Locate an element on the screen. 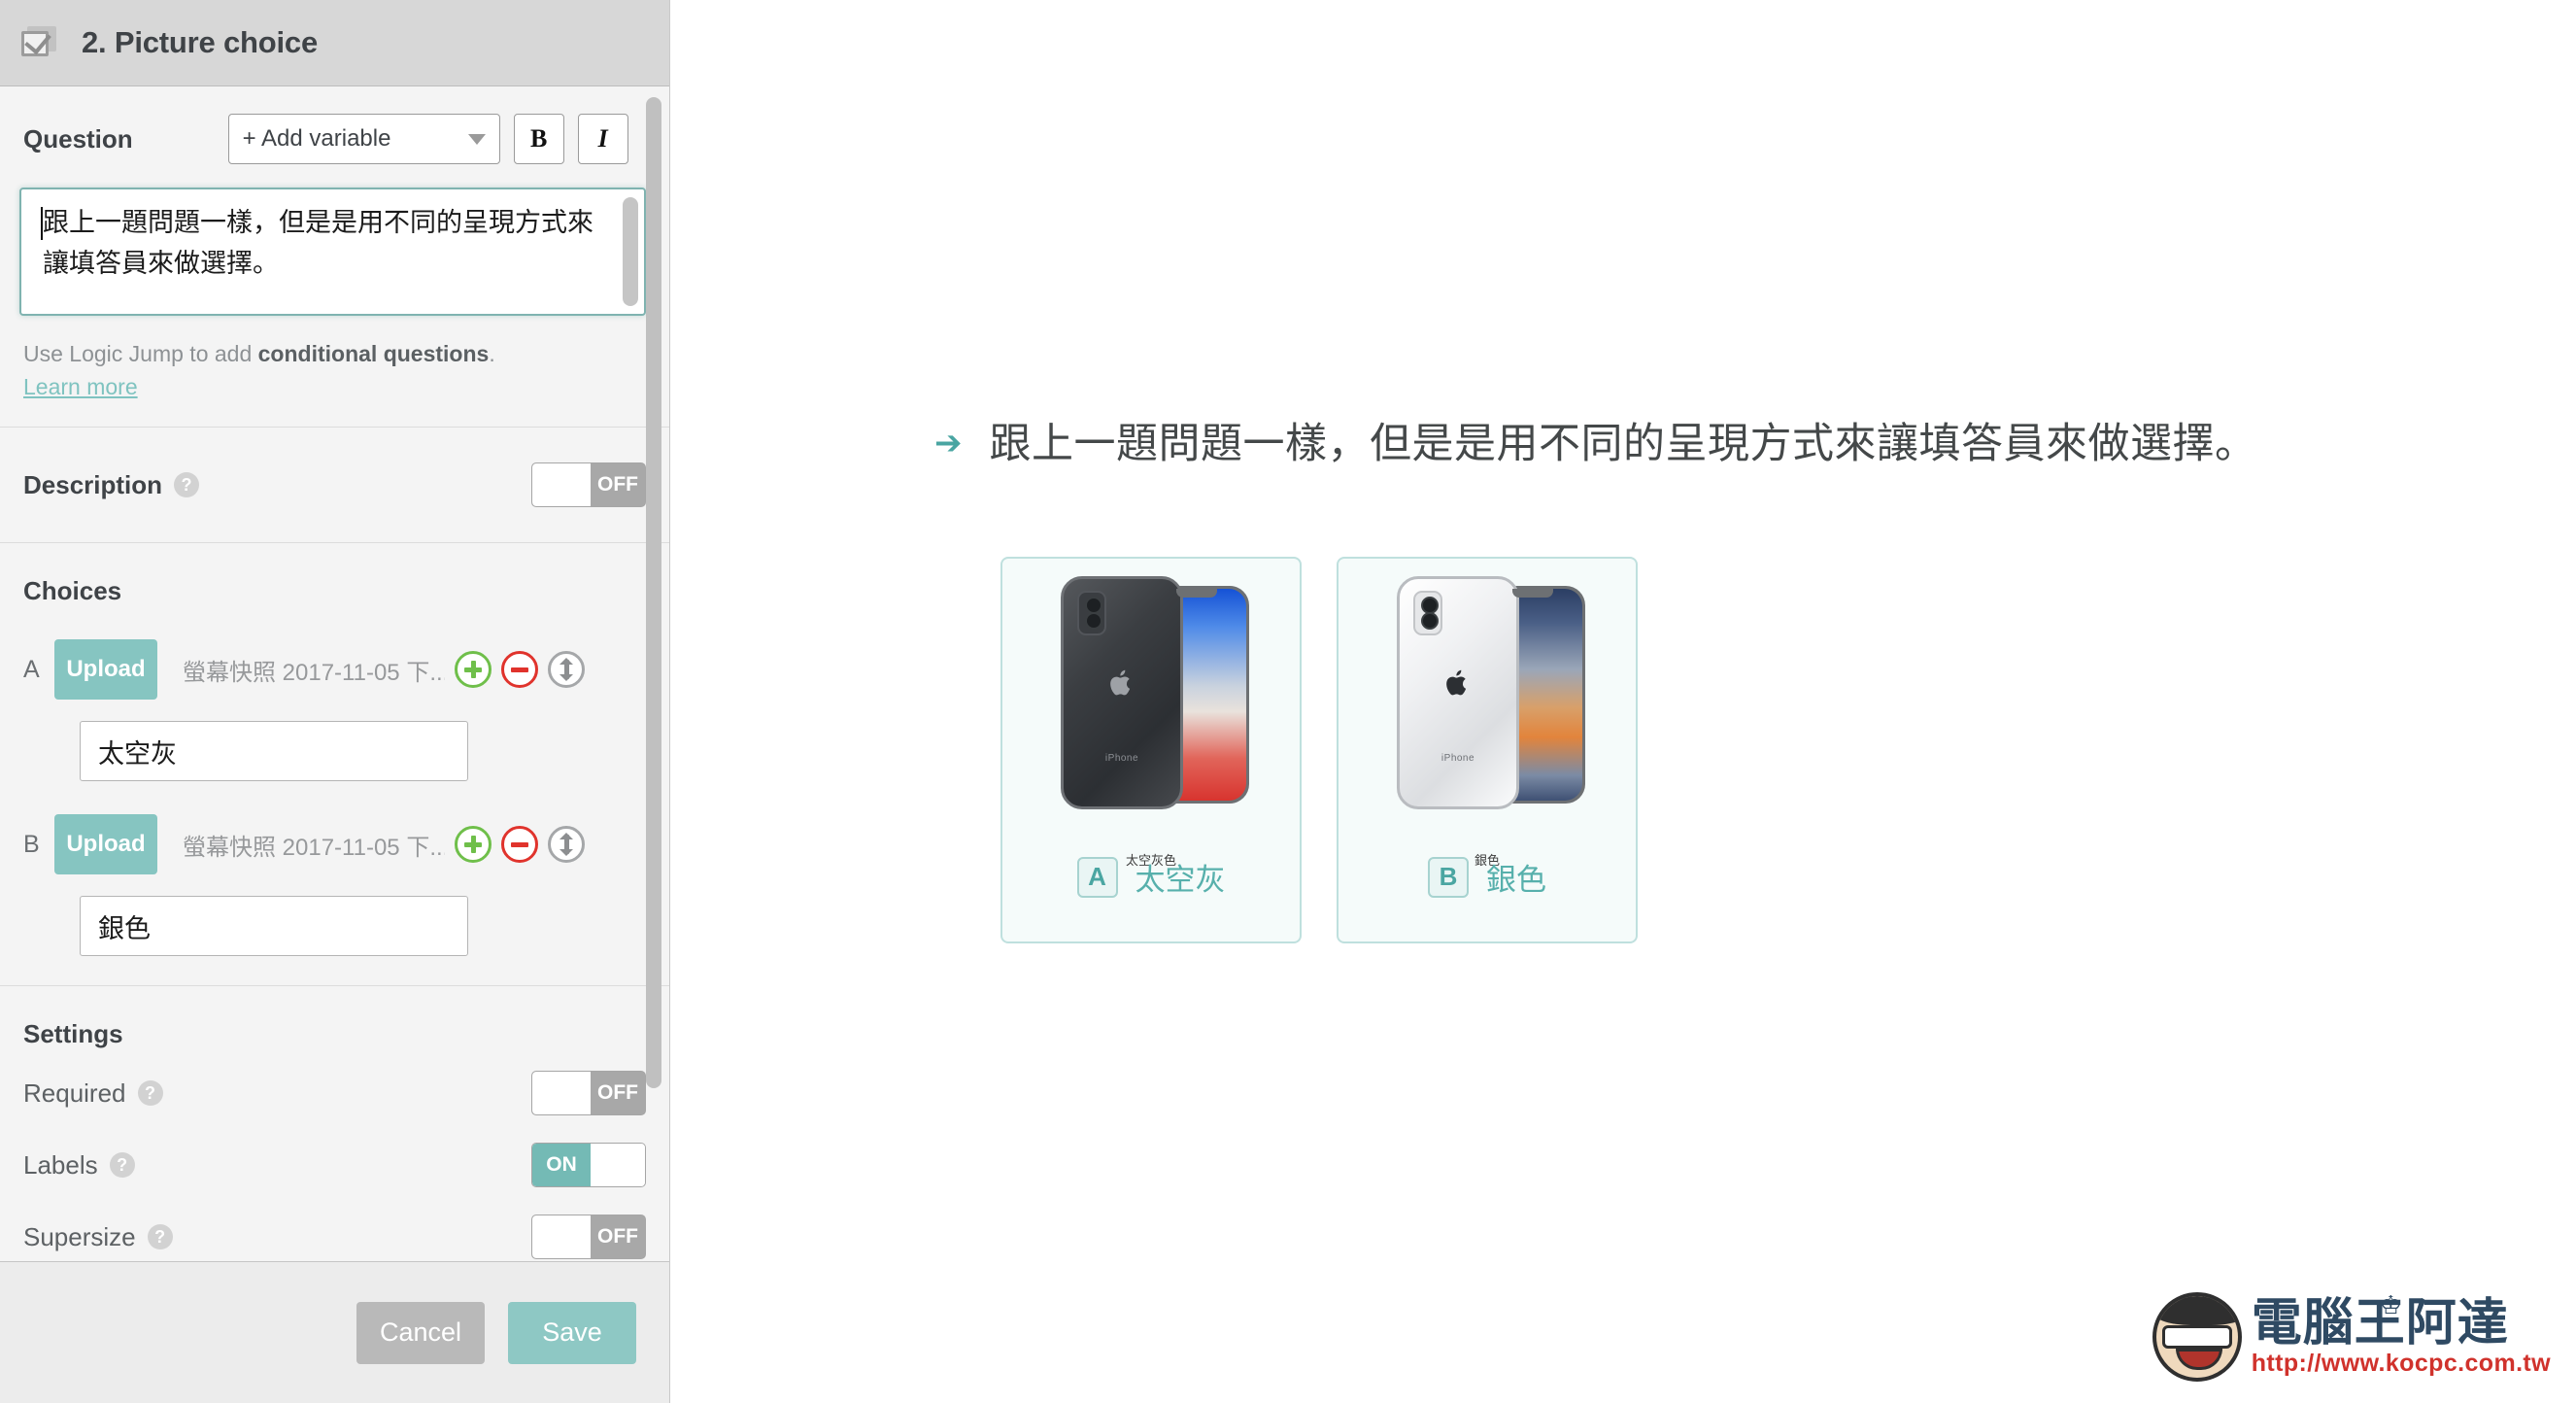  watermark-title: 電腦王阿達 ♔ is located at coordinates (2401, 1320).